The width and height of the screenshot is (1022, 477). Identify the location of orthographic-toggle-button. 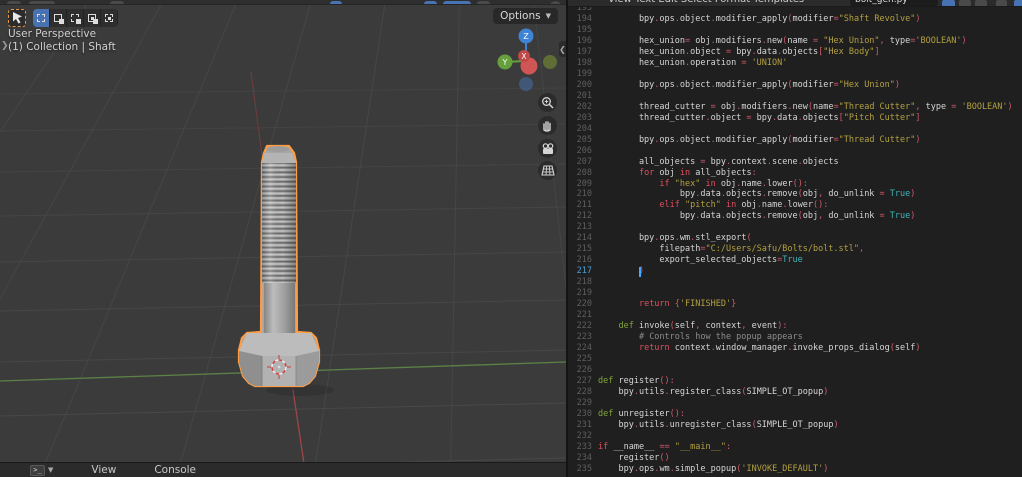
(547, 170).